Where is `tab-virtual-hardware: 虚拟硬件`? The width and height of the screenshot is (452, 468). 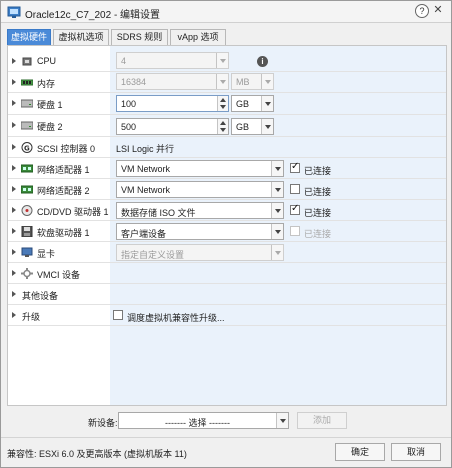 tab-virtual-hardware: 虚拟硬件 is located at coordinates (29, 37).